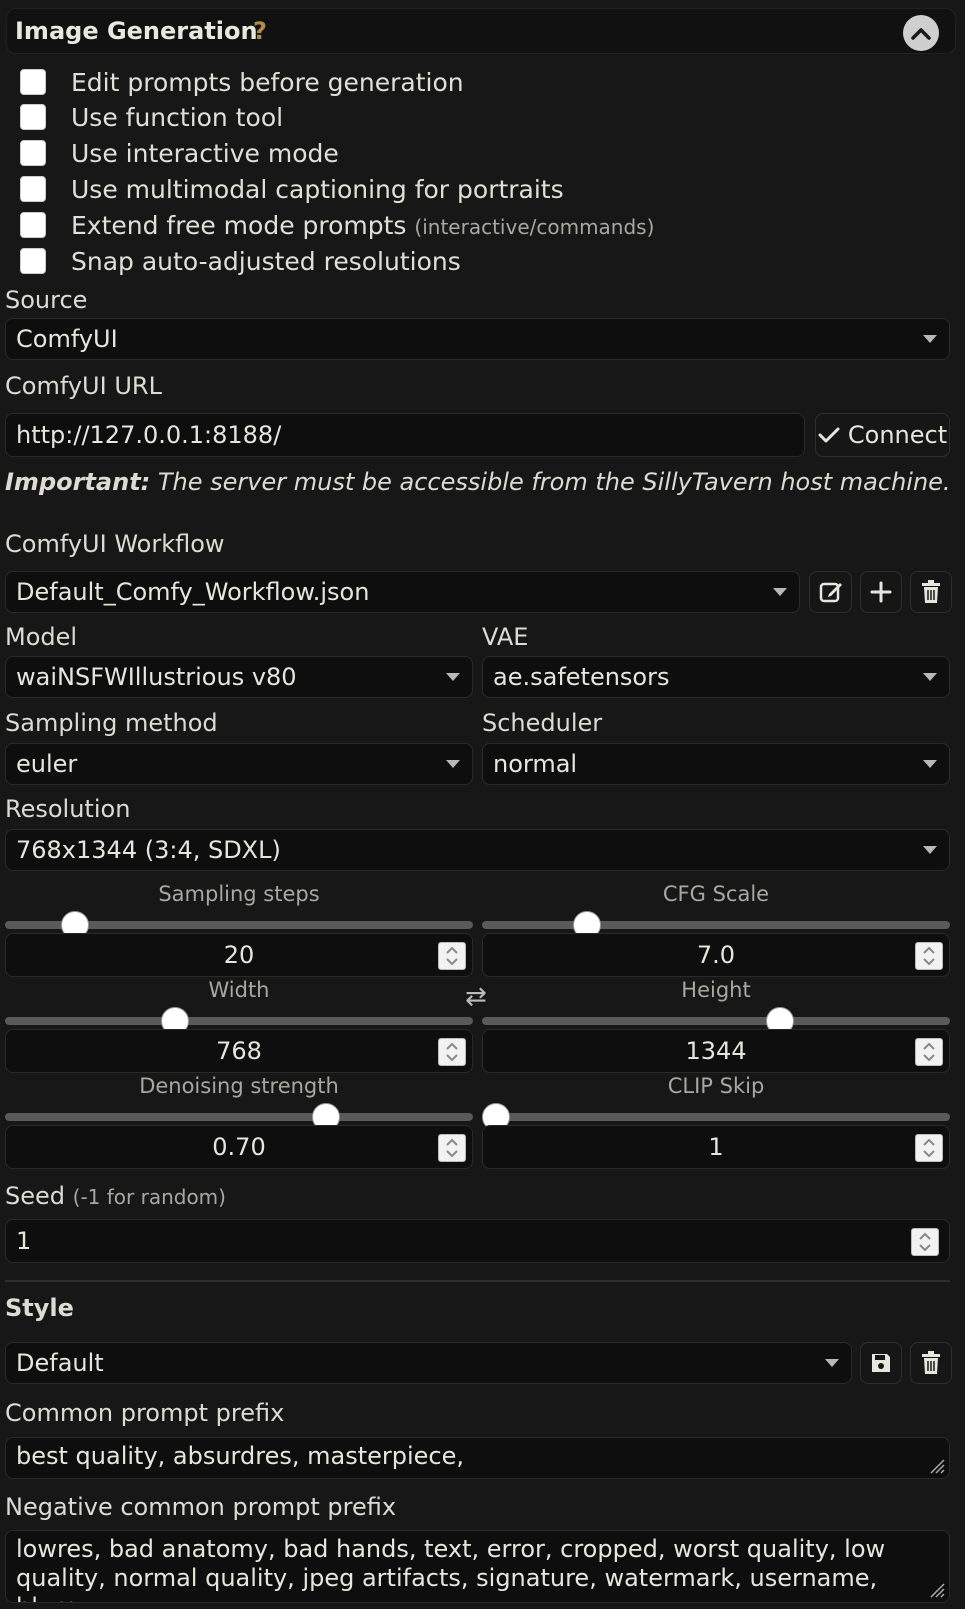 The image size is (965, 1609). What do you see at coordinates (33, 82) in the screenshot?
I see `edit-prompts-checkbox` at bounding box center [33, 82].